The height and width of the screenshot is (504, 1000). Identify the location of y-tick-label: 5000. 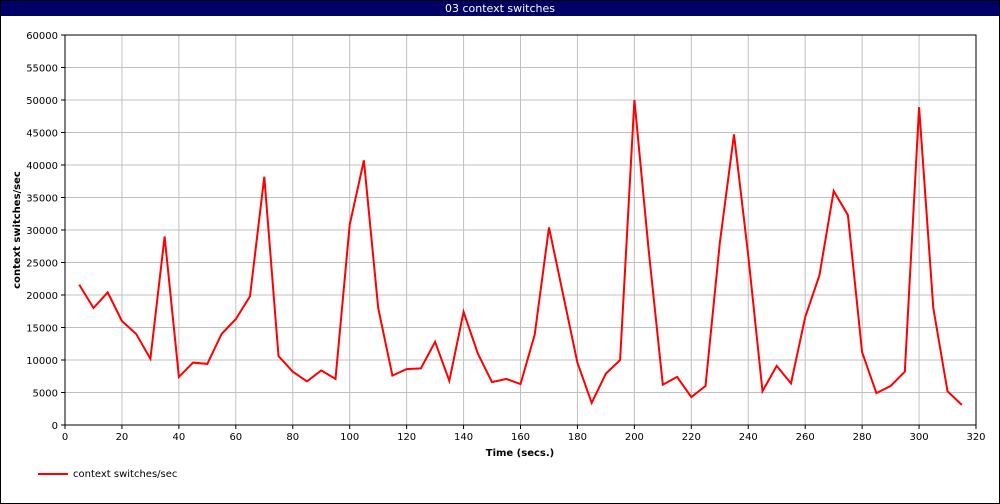
(45, 394).